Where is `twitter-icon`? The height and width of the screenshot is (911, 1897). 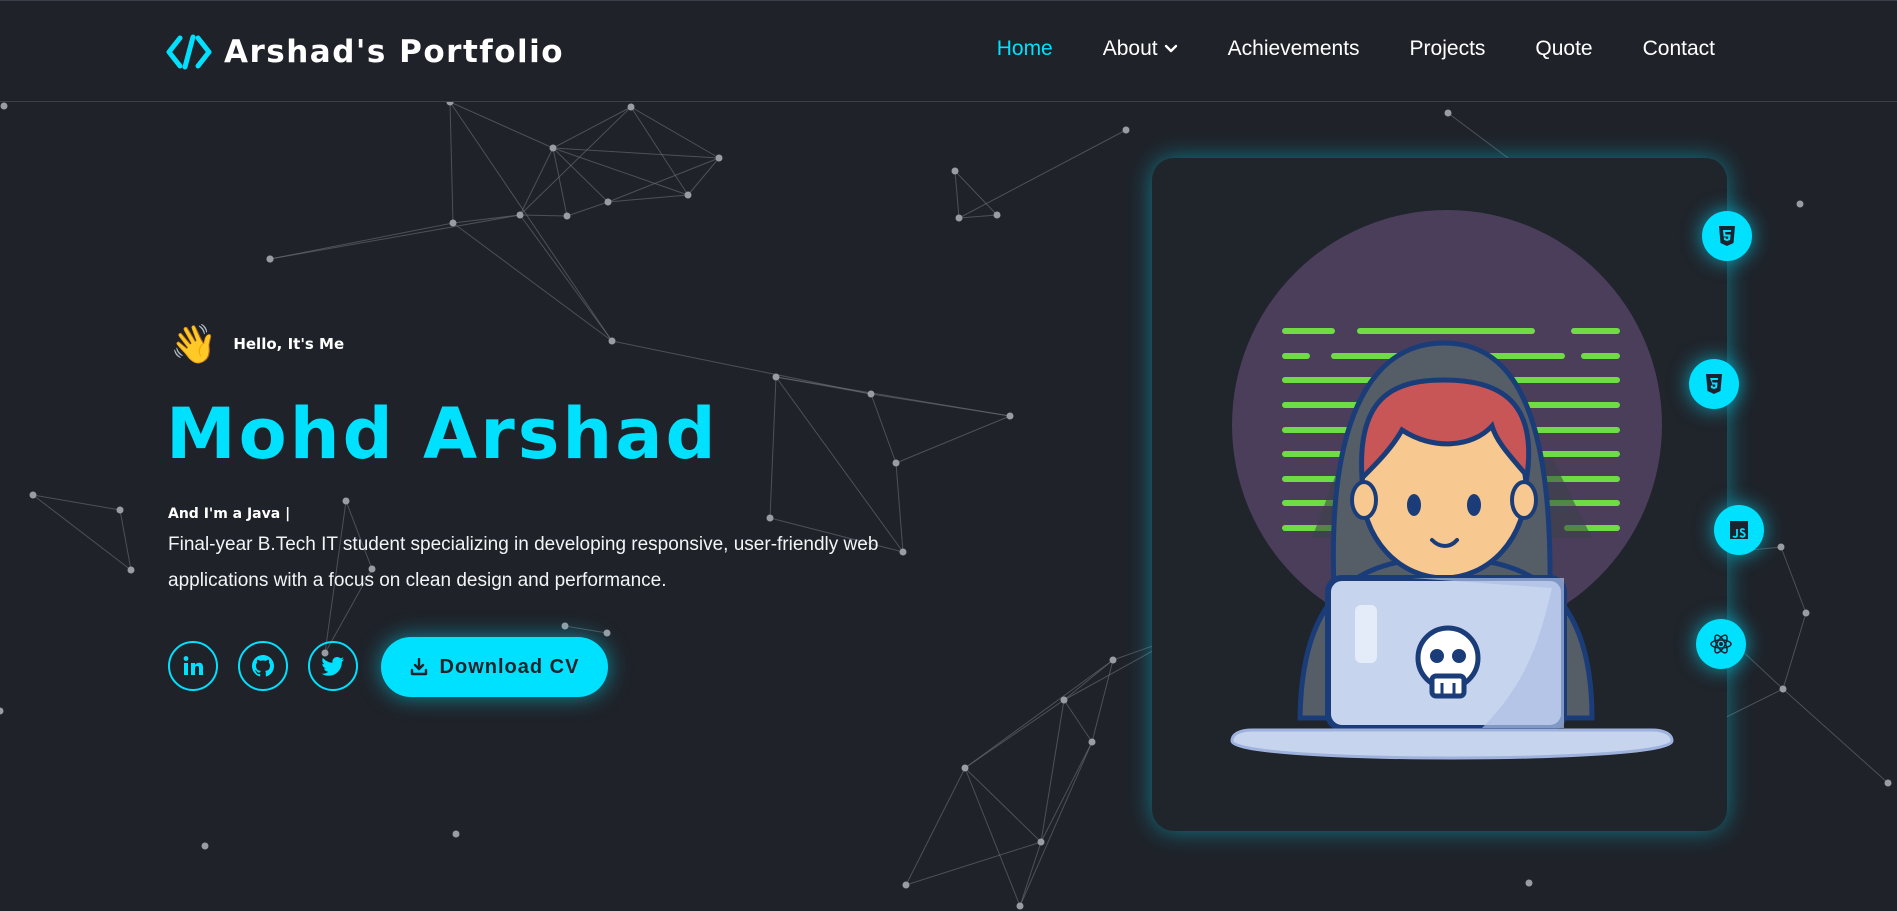
twitter-icon is located at coordinates (332, 666).